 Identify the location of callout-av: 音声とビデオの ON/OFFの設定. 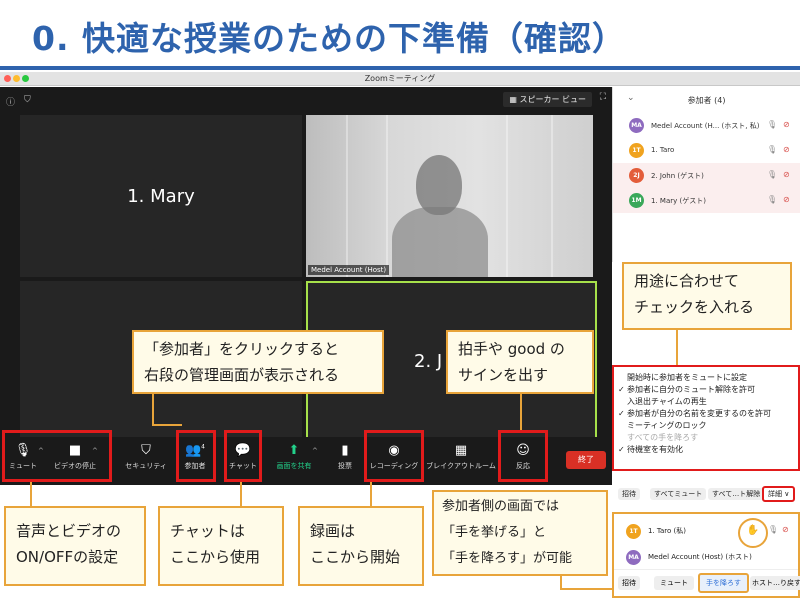
(75, 546).